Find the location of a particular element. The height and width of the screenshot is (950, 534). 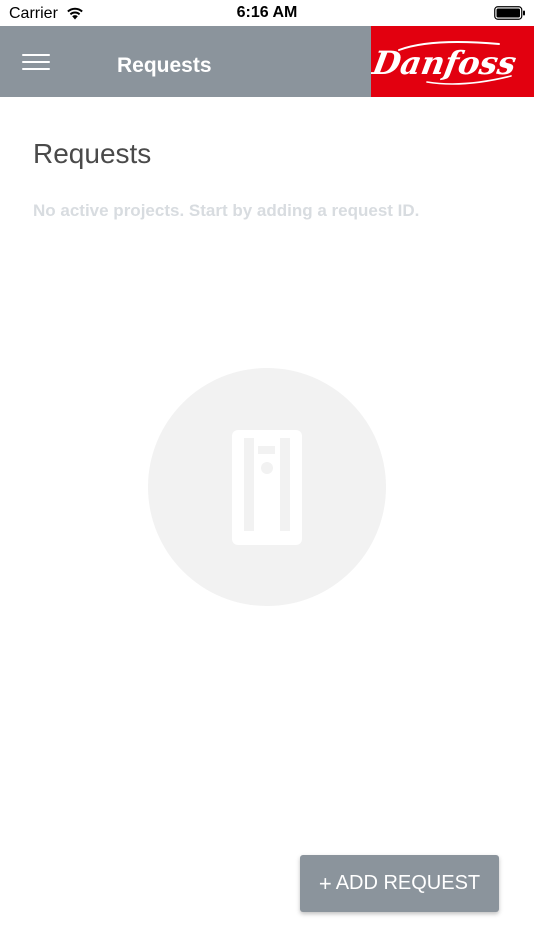

plus-icon: + is located at coordinates (325, 883).